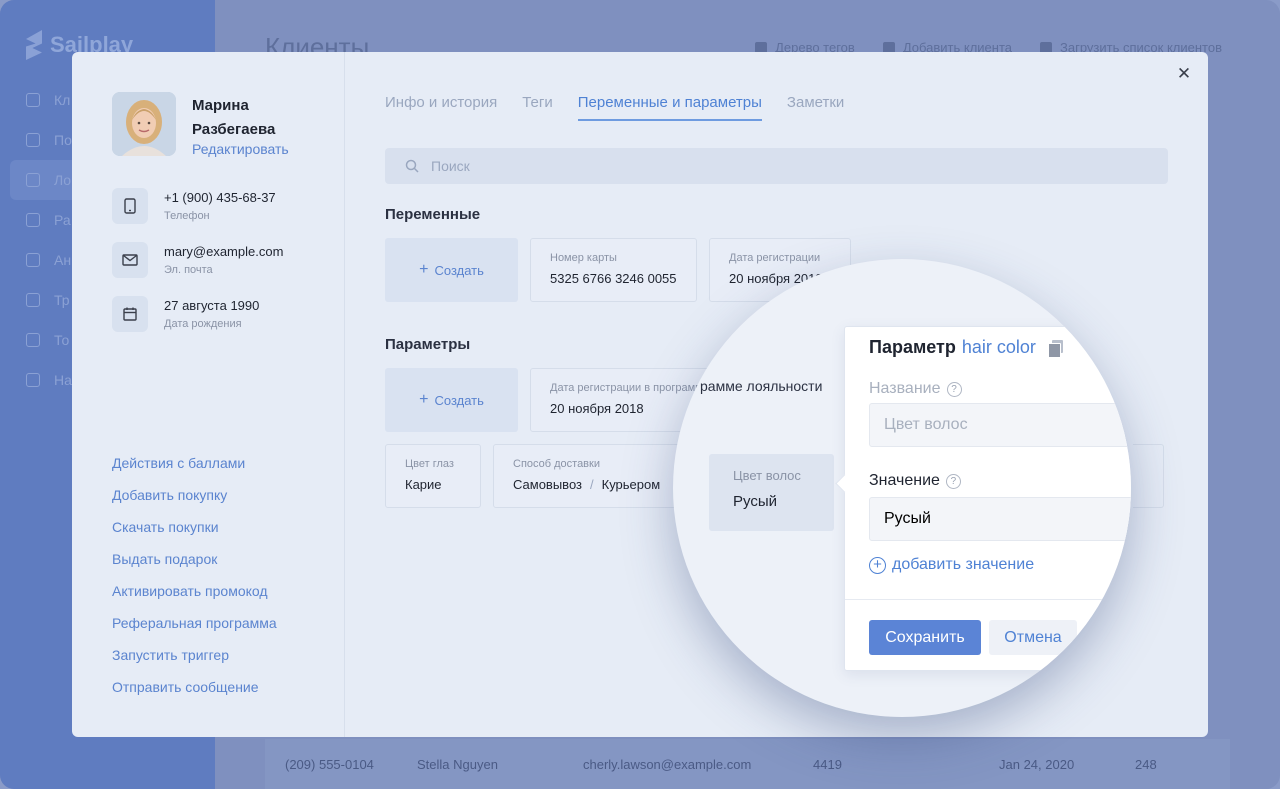  Describe the element at coordinates (130, 314) in the screenshot. I see `calendar-icon` at that location.